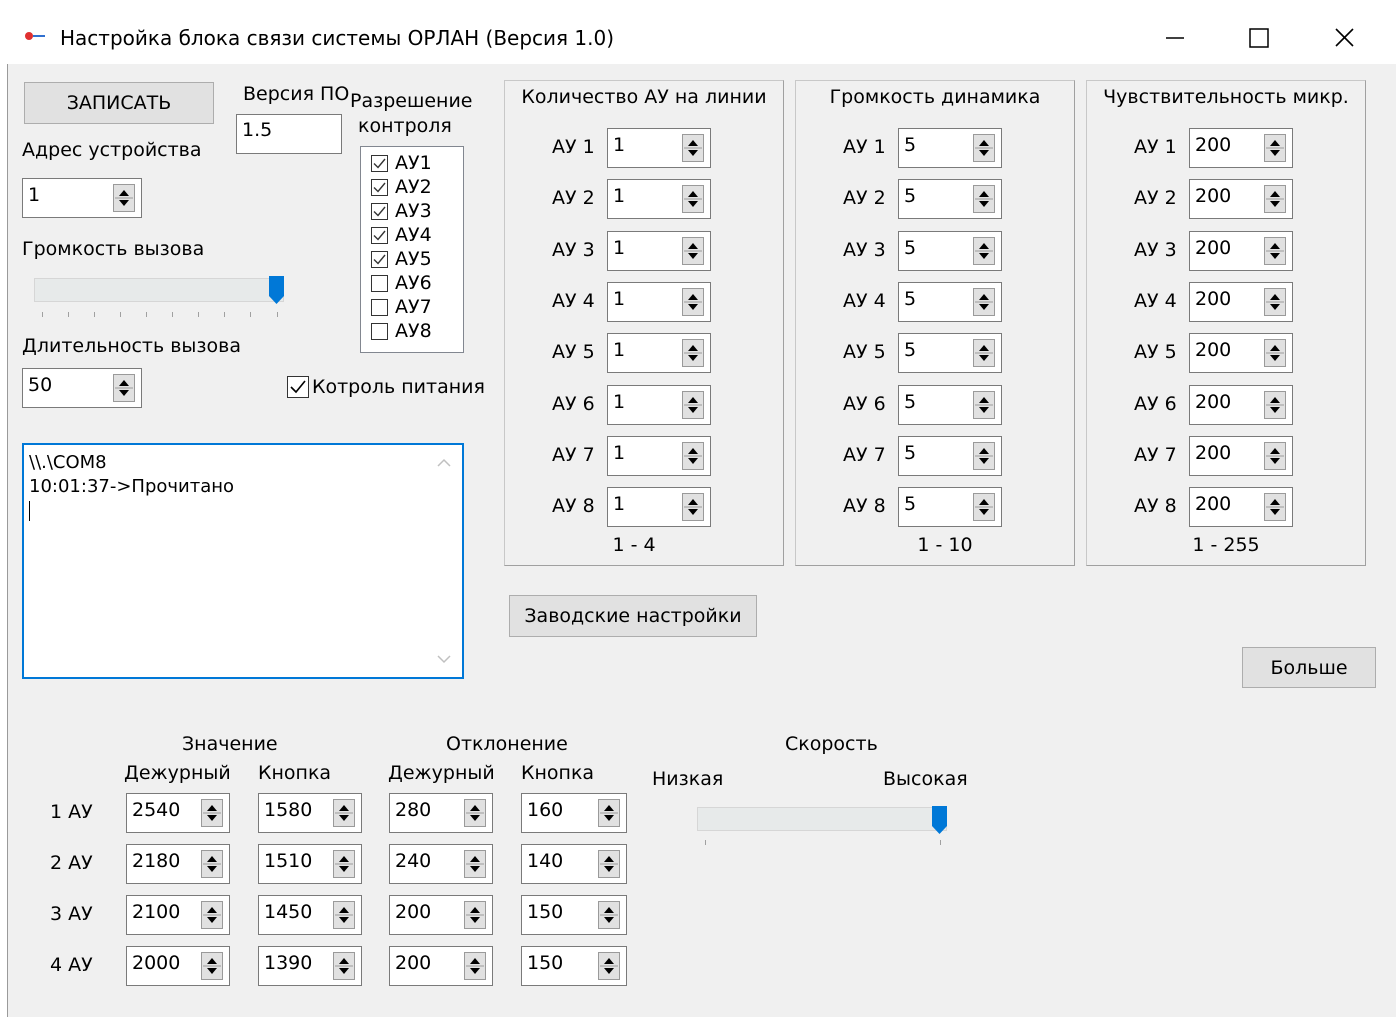  What do you see at coordinates (441, 915) in the screenshot?
I see `bottom-dev-duty-3-stepper: 200` at bounding box center [441, 915].